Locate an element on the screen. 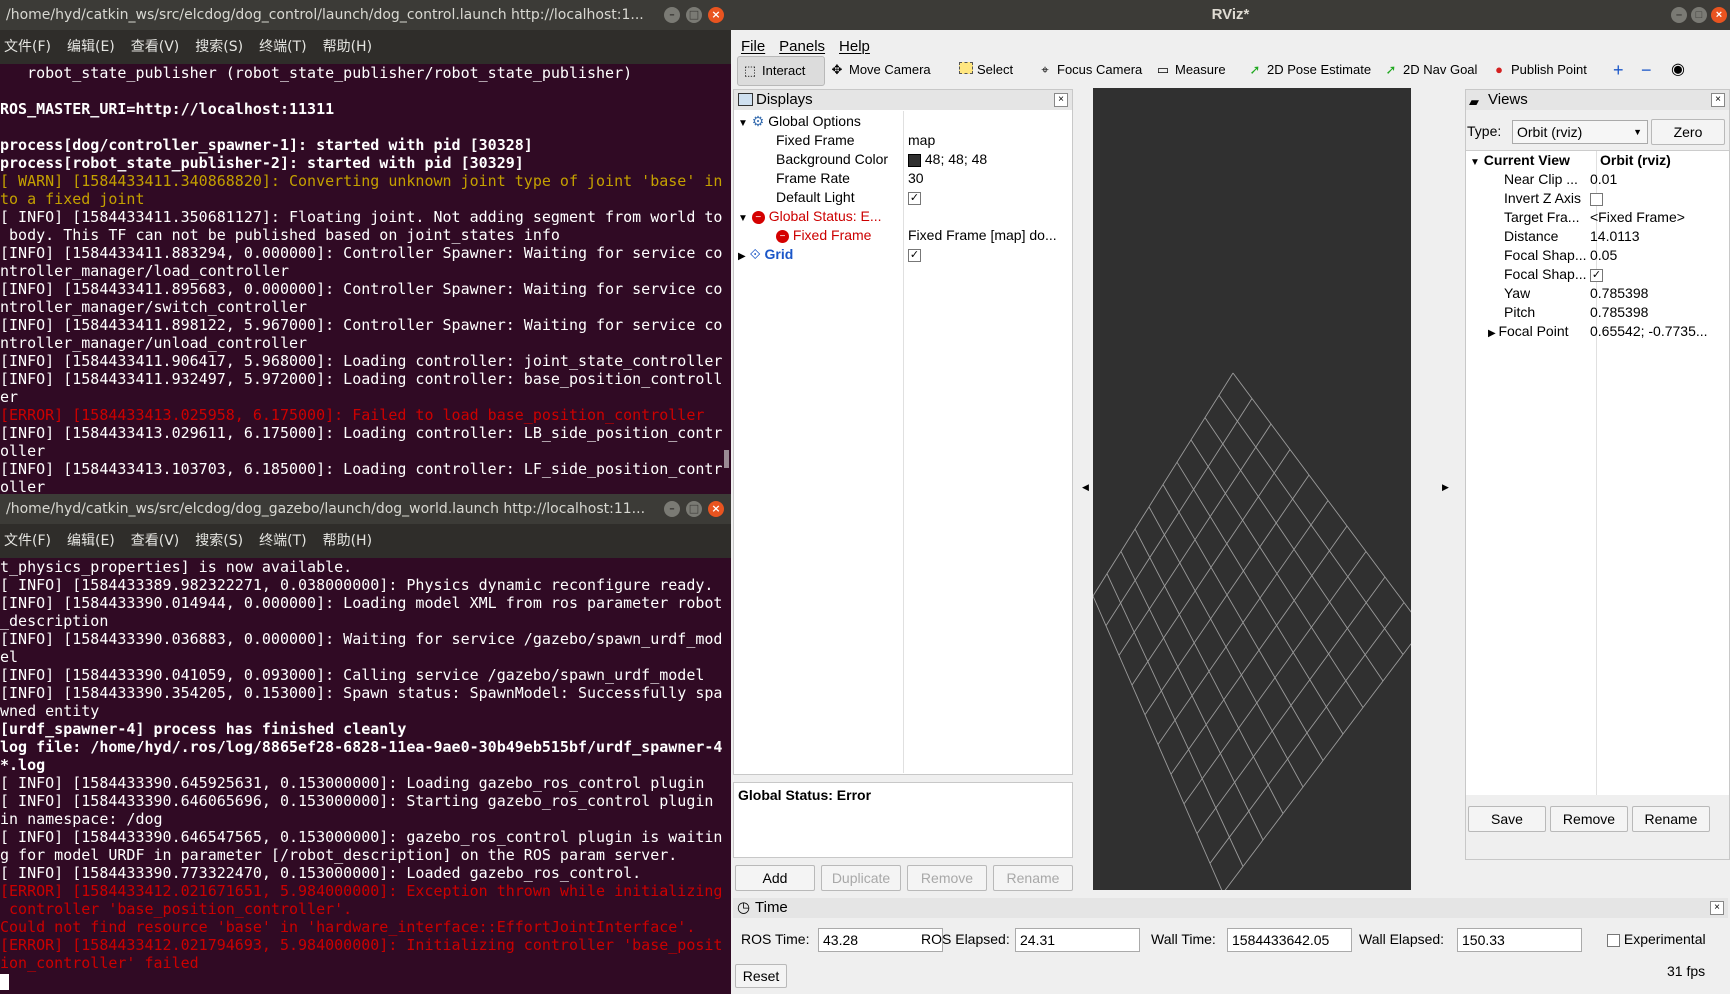  prop-frame-rate-value: 30 is located at coordinates (916, 178).